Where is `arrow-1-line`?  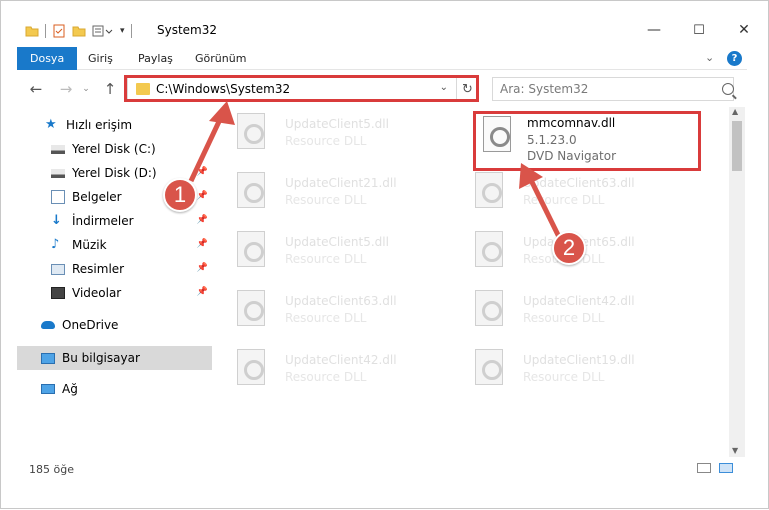 arrow-1-line is located at coordinates (207, 147).